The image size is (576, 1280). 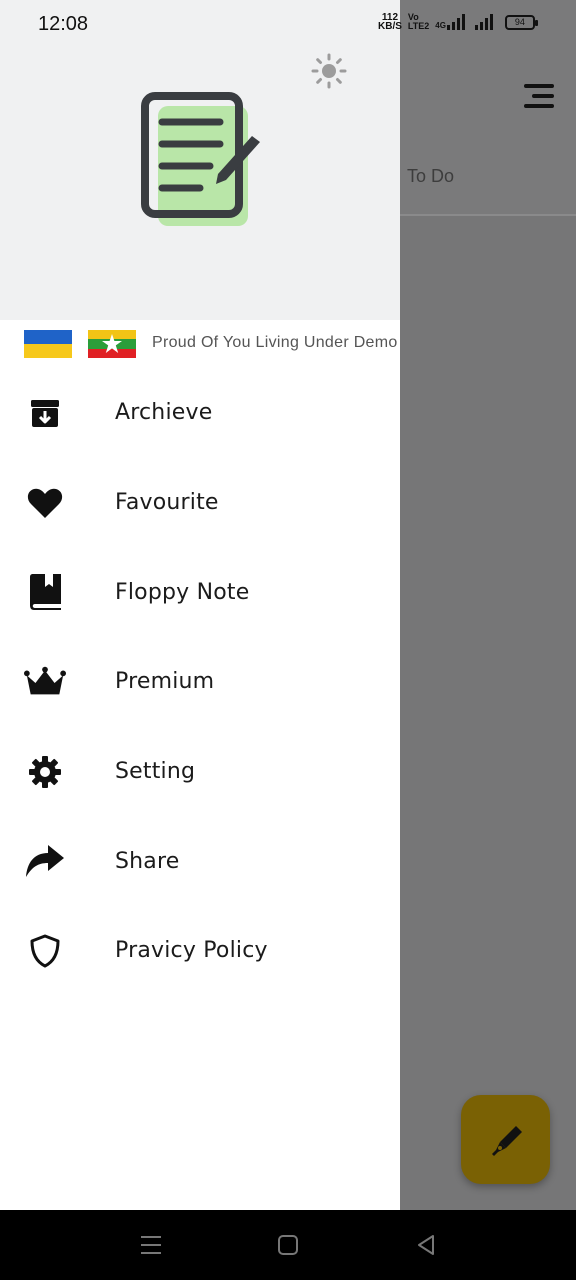 I want to click on menu-label: Setting, so click(x=155, y=772).